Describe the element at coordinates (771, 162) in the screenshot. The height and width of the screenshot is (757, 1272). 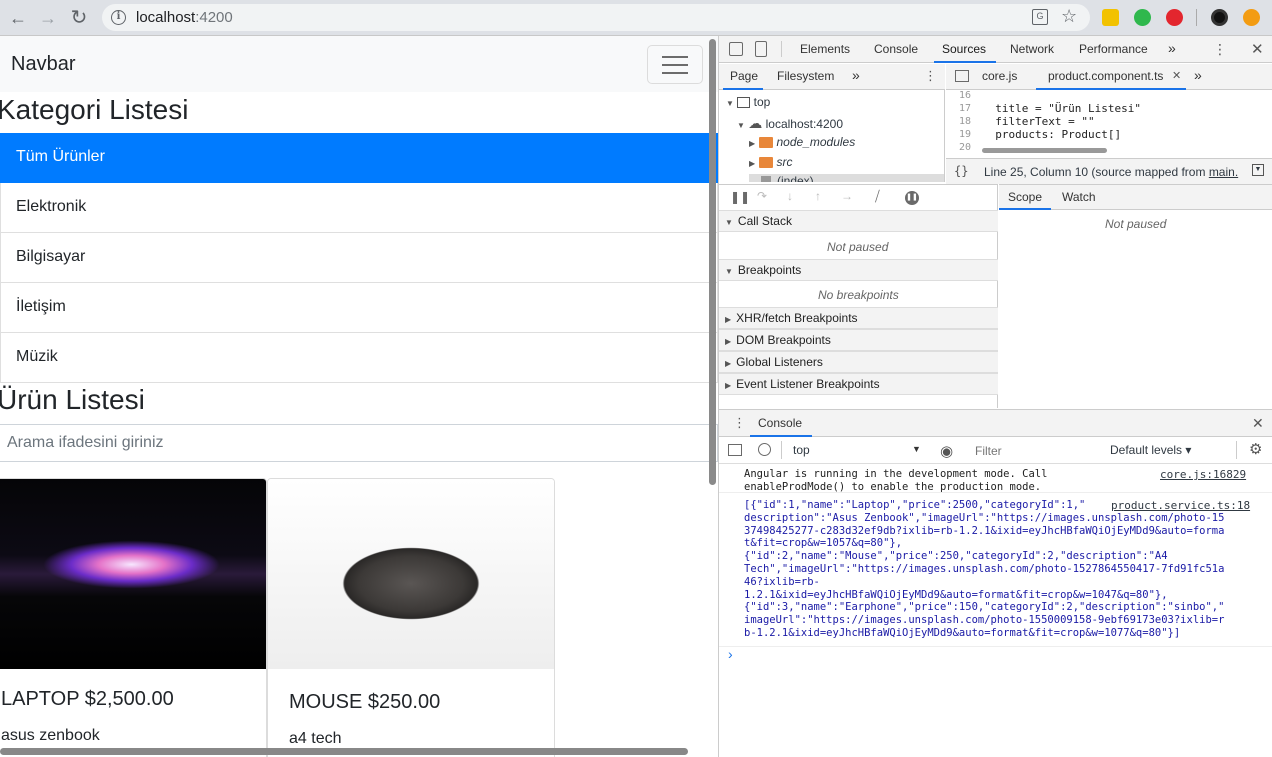
I see `tree-item-src: ▶ src` at that location.